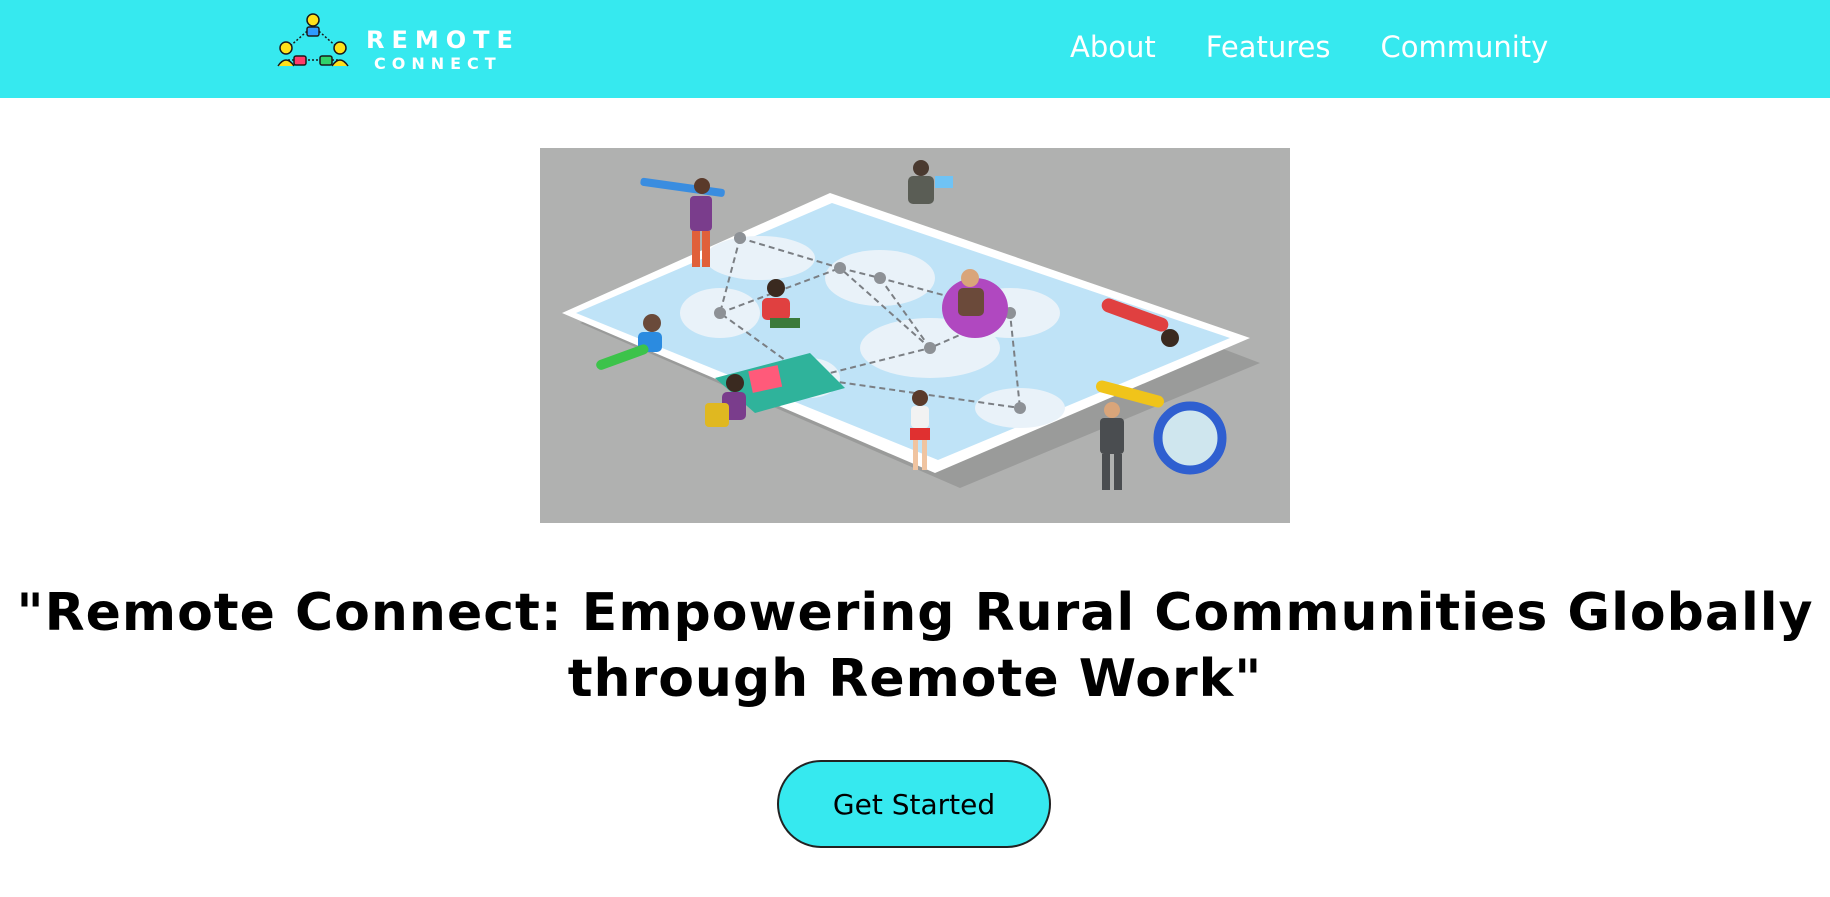 This screenshot has width=1830, height=897. I want to click on main-nav: About Features Community, so click(1309, 47).